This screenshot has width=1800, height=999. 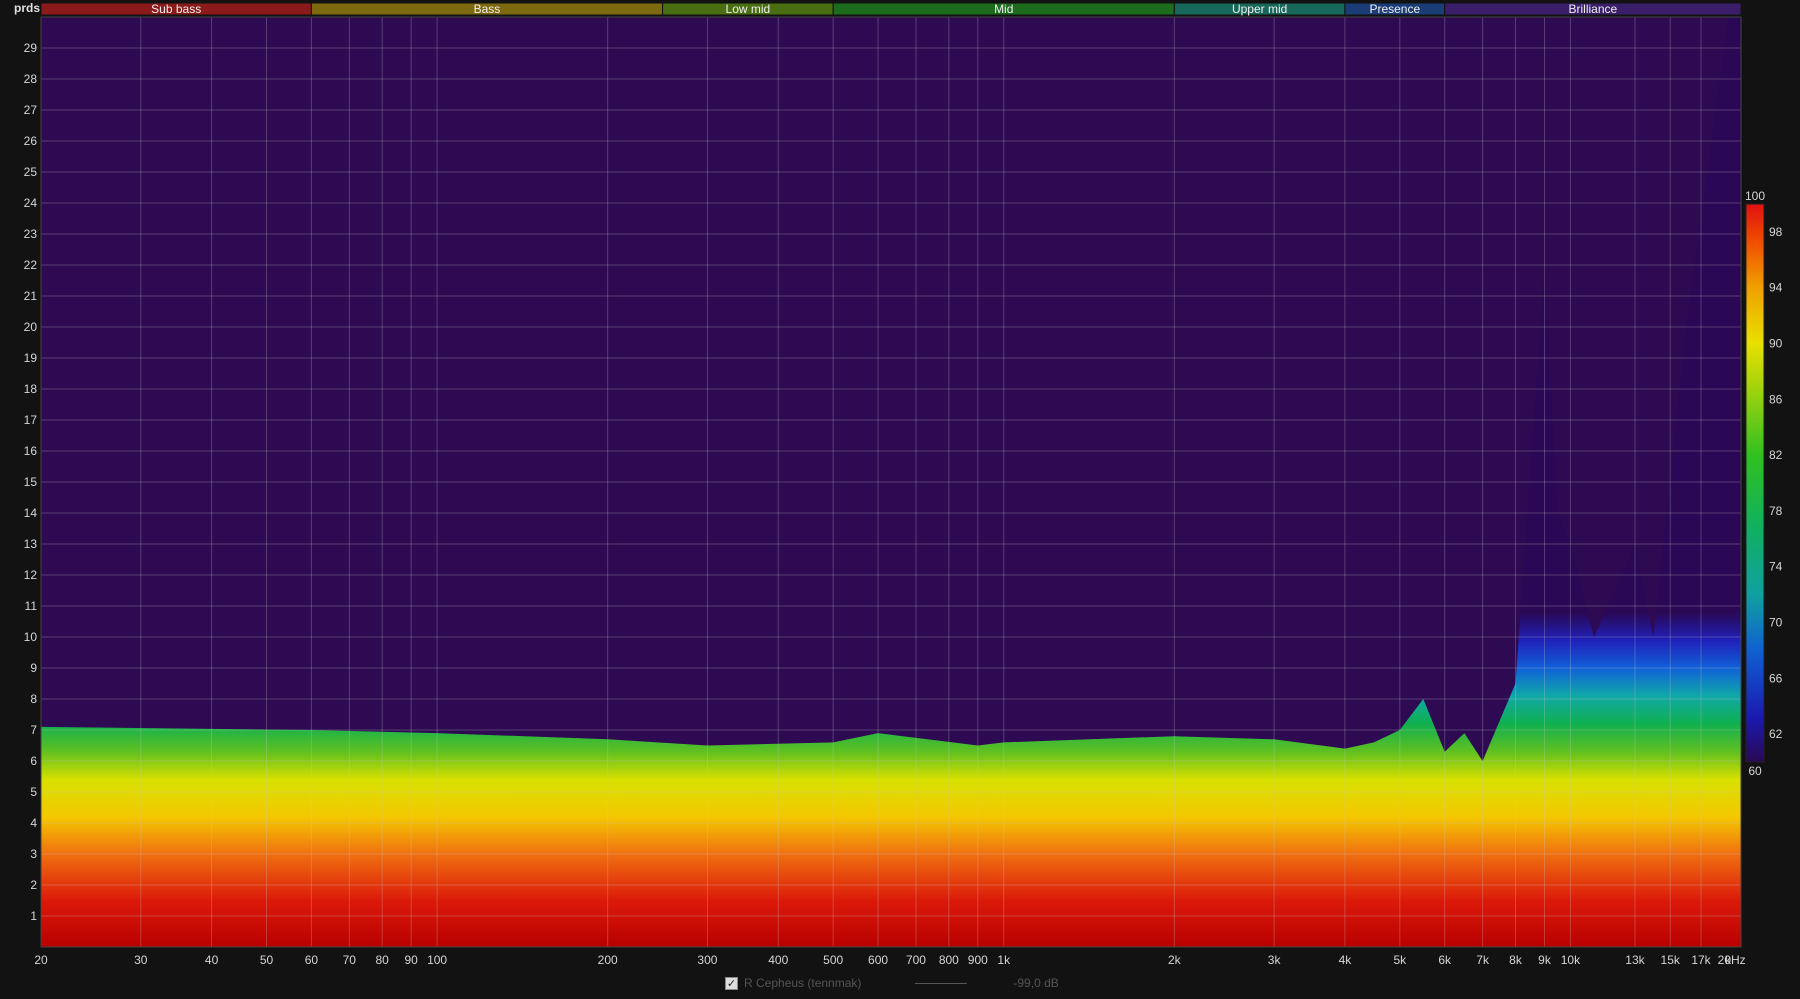 I want to click on y-tick-label: 19, so click(x=31, y=358).